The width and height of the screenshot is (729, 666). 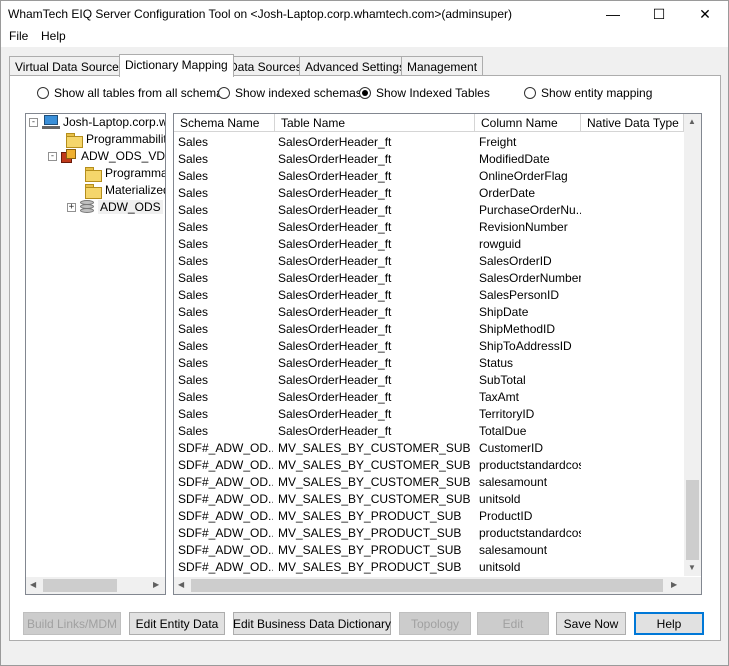 What do you see at coordinates (705, 14) in the screenshot?
I see `close-button: ✕` at bounding box center [705, 14].